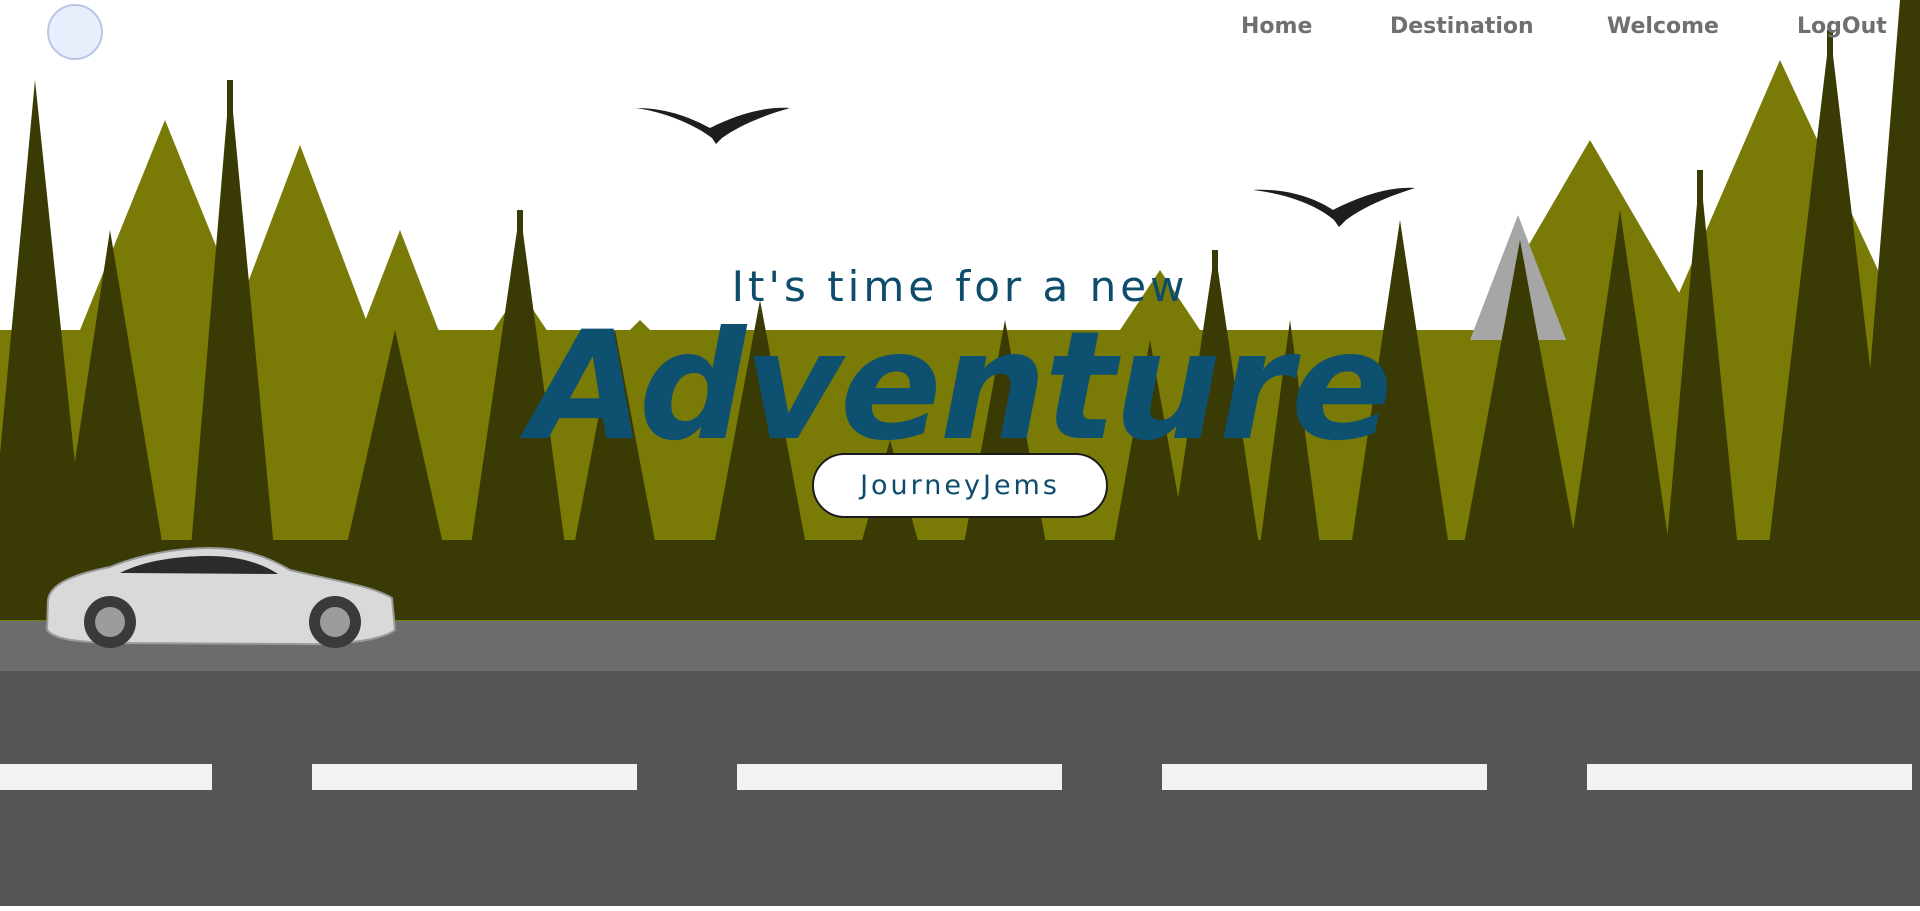 The image size is (1920, 911). What do you see at coordinates (1462, 26) in the screenshot?
I see `nav-destination-link: Destination` at bounding box center [1462, 26].